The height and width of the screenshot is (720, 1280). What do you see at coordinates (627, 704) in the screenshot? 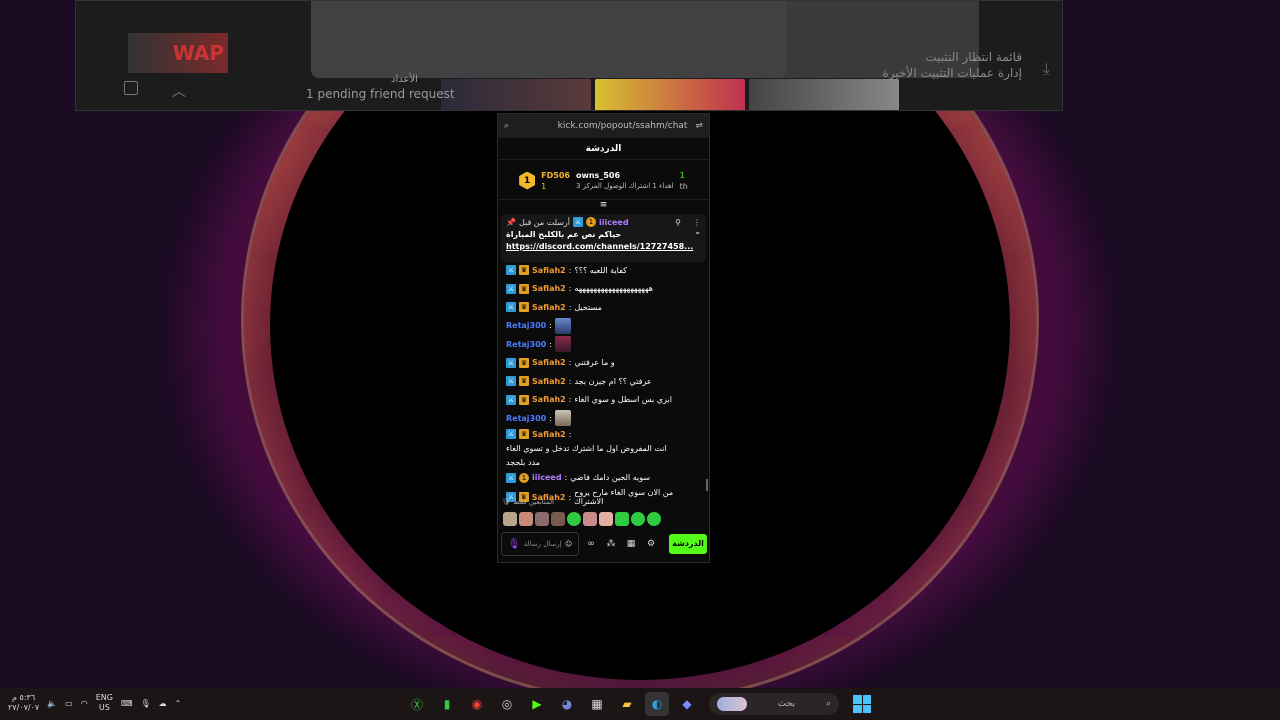
I see `folder-icon: ▰` at bounding box center [627, 704].